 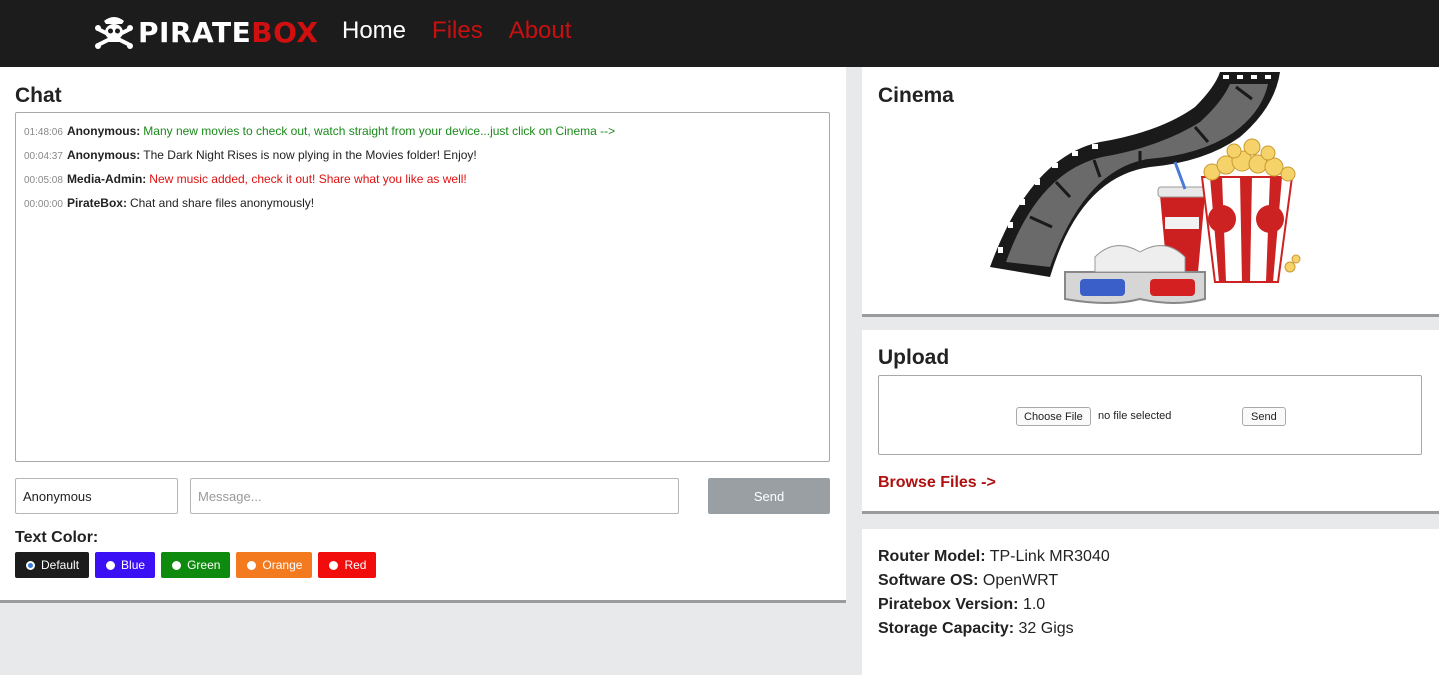 I want to click on text-color-red: Red, so click(x=347, y=565).